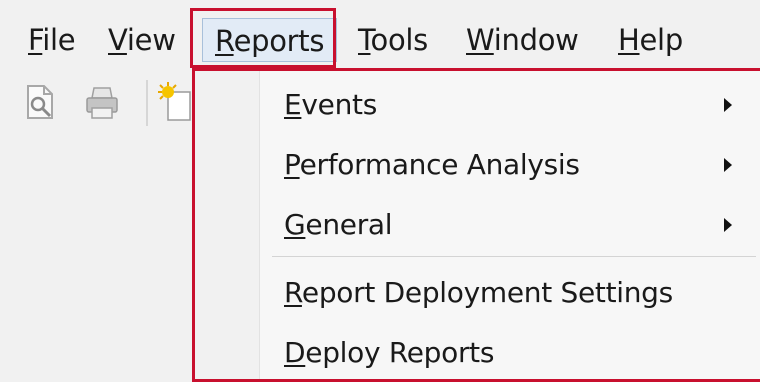  I want to click on menu-tools-mnemonic: T, so click(364, 40).